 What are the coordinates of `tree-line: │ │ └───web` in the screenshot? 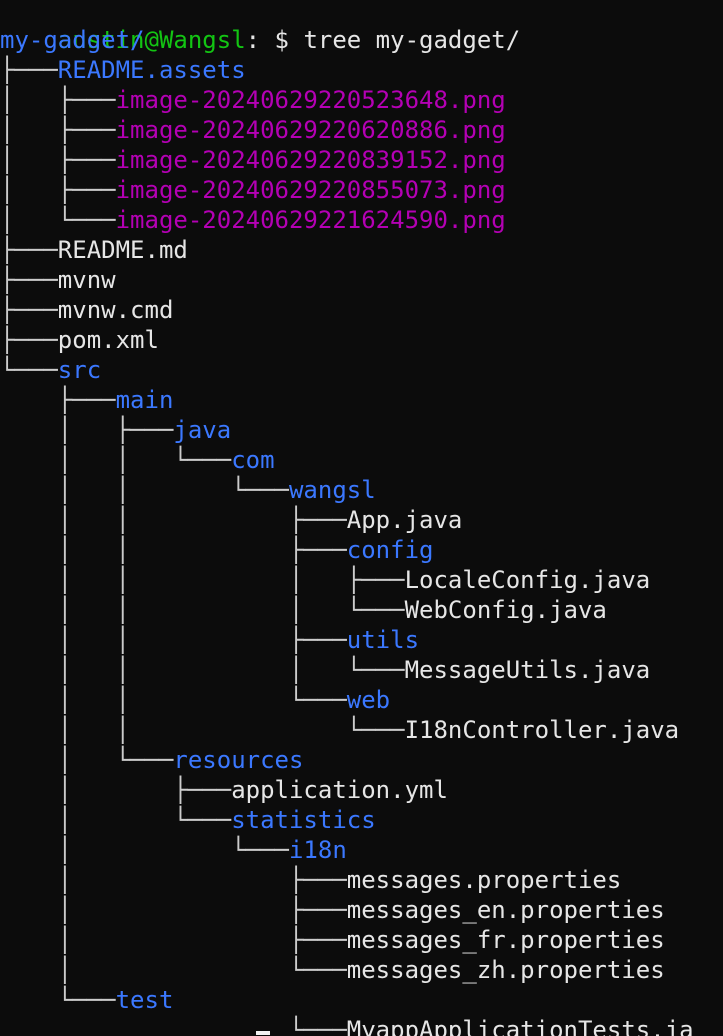 It's located at (195, 700).